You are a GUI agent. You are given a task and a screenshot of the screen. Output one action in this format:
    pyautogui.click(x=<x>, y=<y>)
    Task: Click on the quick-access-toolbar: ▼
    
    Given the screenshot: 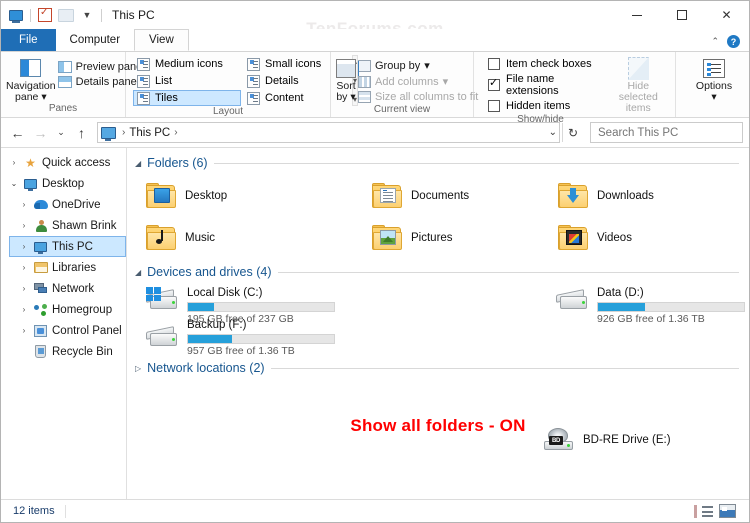 What is the action you would take?
    pyautogui.click(x=52, y=15)
    